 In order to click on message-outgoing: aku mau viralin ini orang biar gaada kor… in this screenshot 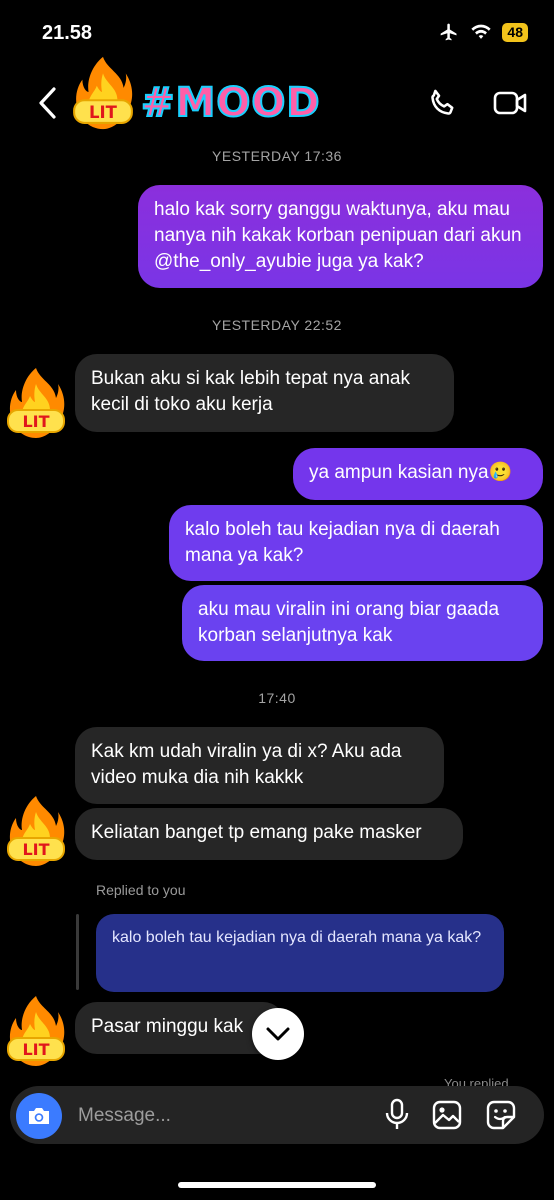, I will do `click(362, 623)`.